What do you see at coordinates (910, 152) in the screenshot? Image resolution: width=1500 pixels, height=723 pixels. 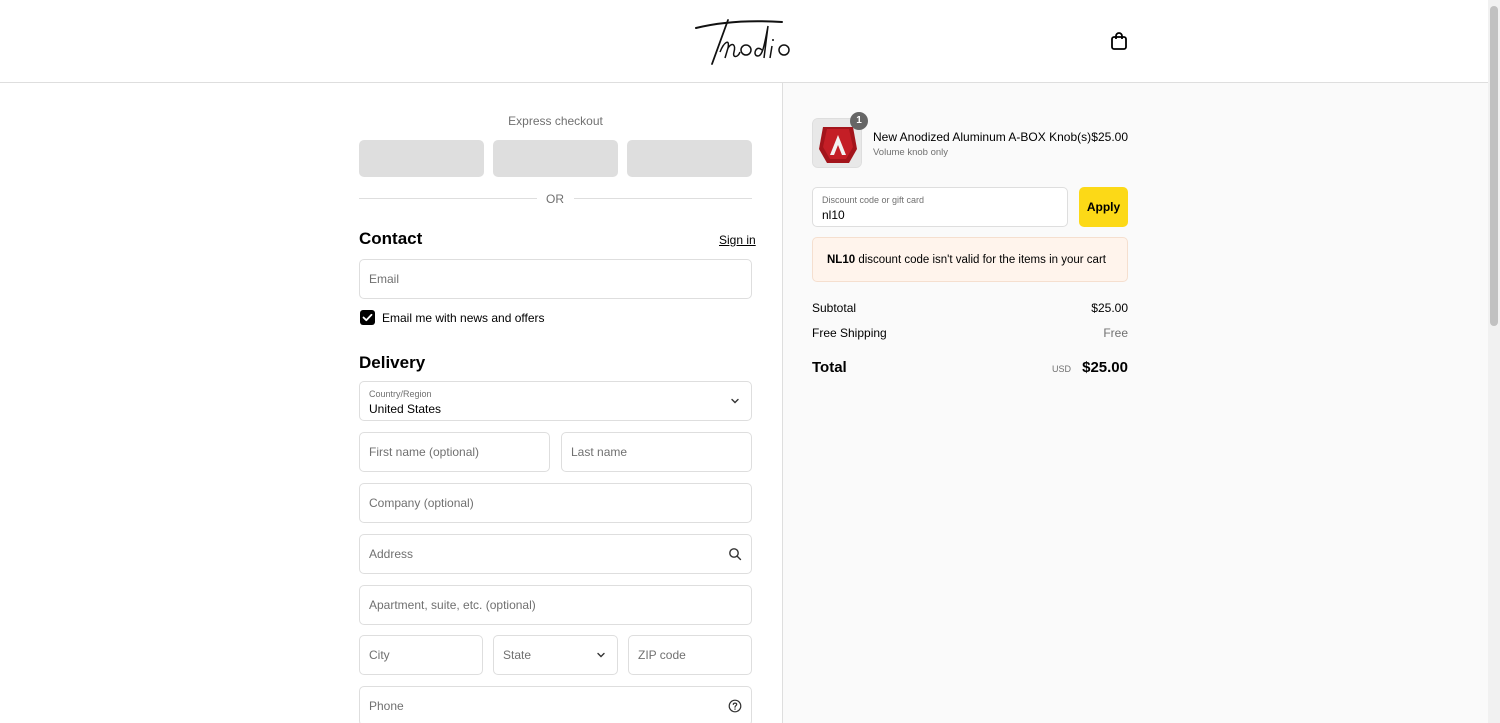 I see `product-variant: Volume knob only` at bounding box center [910, 152].